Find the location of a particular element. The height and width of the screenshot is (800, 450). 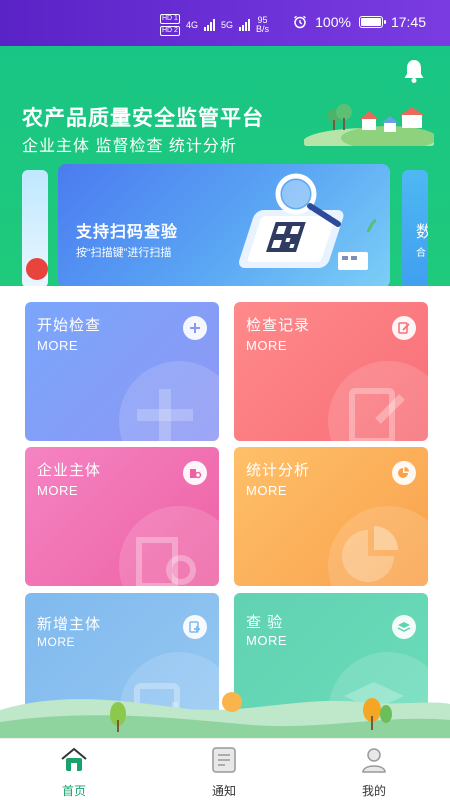

profile-icon is located at coordinates (374, 760).